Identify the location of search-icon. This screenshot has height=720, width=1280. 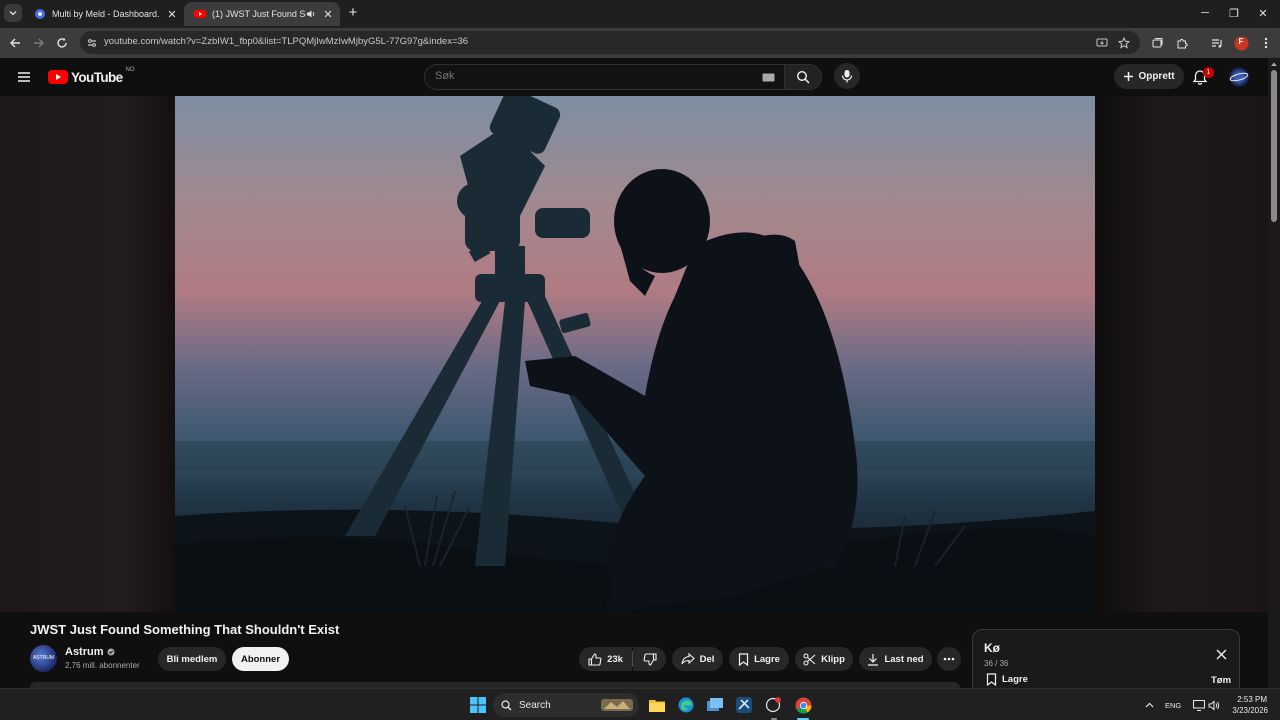
(506, 704).